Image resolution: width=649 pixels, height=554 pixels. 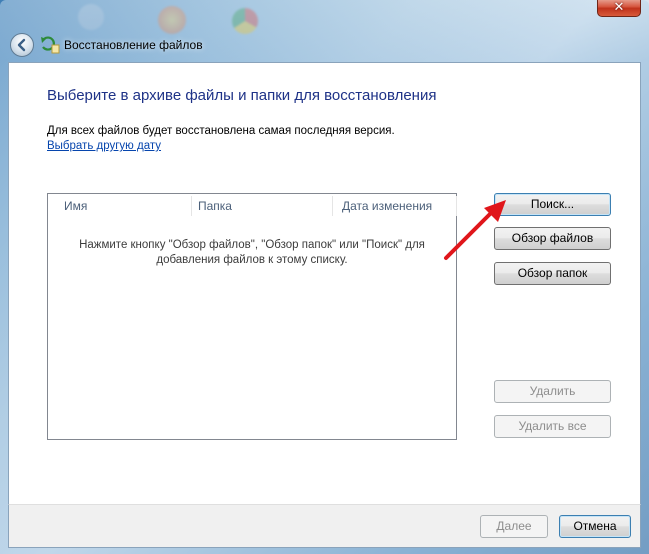 I want to click on restore-files-icon, so click(x=50, y=45).